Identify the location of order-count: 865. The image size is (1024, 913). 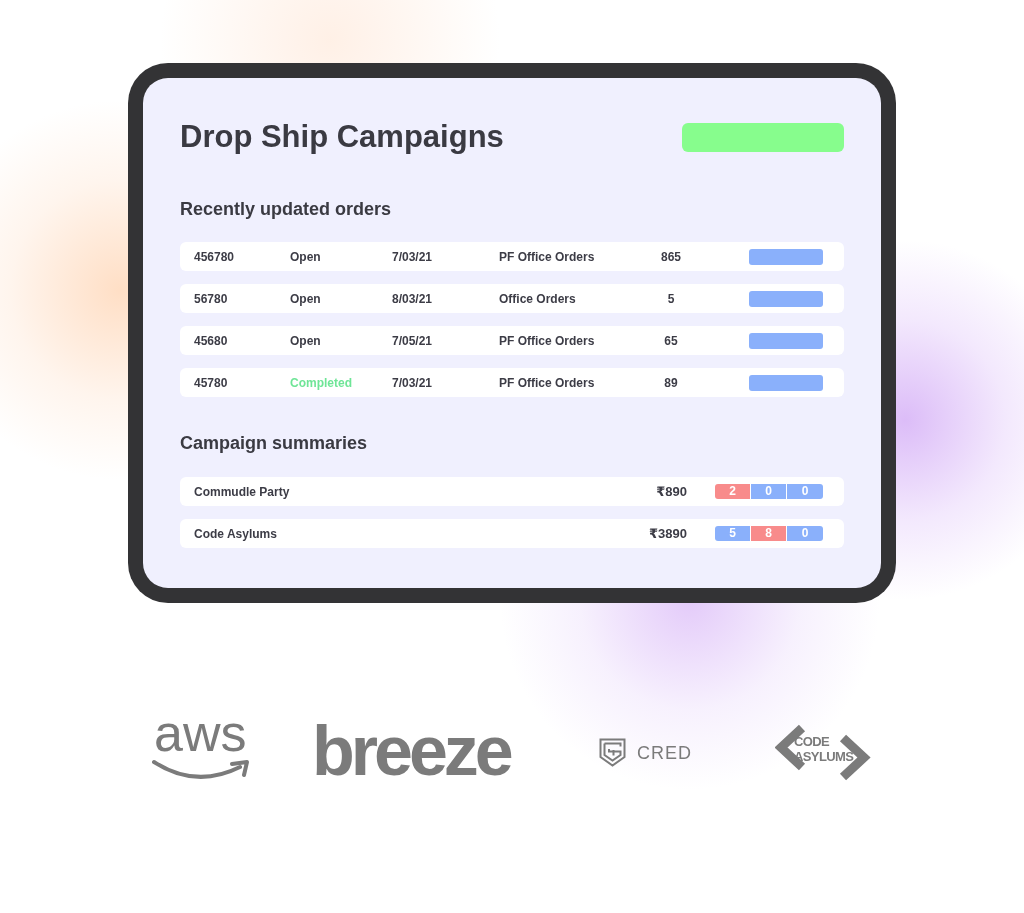
(671, 256).